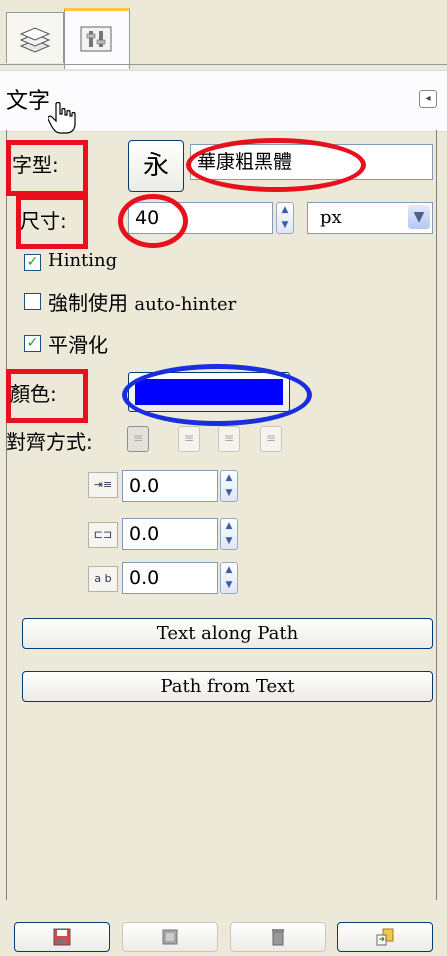 The image size is (447, 956). I want to click on color-highlight, so click(217, 395).